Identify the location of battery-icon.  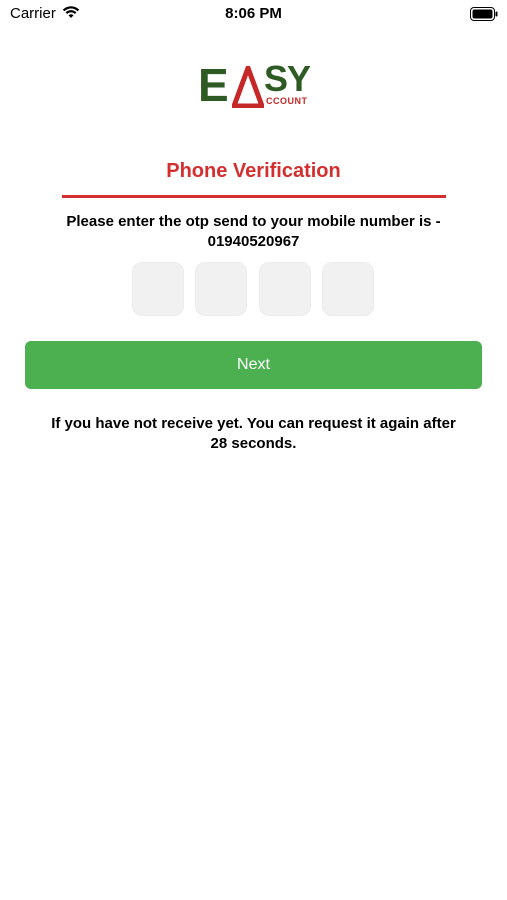
(484, 14).